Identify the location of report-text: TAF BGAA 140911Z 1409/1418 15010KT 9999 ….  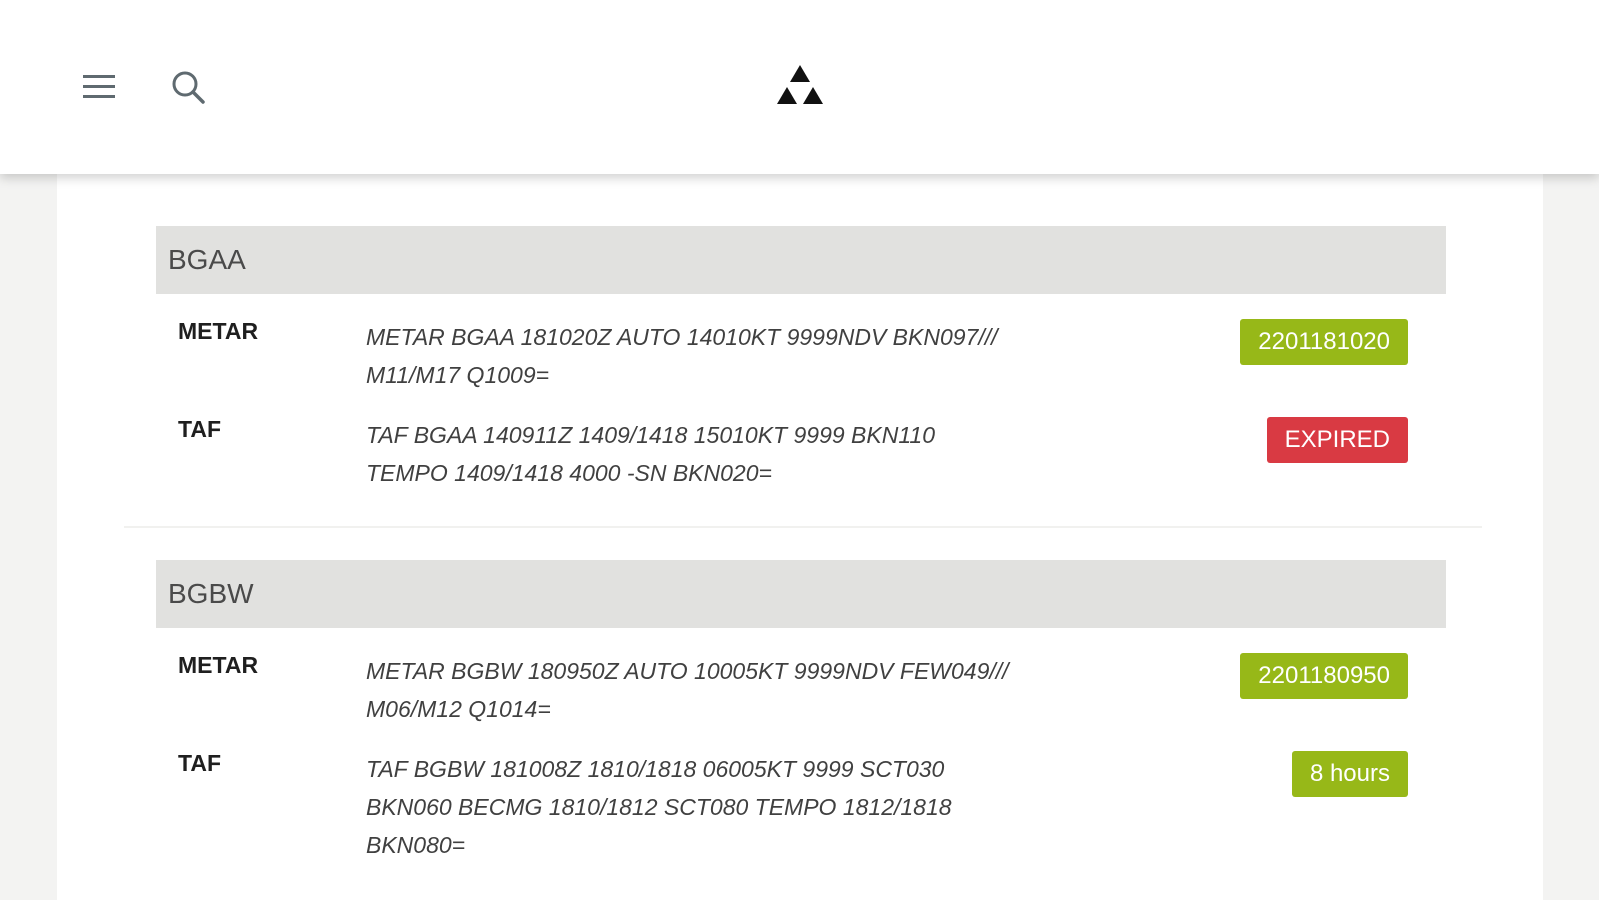
(741, 454).